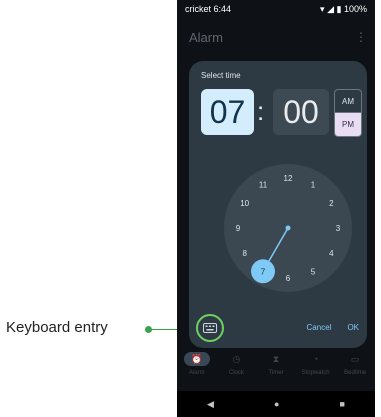 The width and height of the screenshot is (381, 417). Describe the element at coordinates (331, 253) in the screenshot. I see `clock-number-4: 4` at that location.